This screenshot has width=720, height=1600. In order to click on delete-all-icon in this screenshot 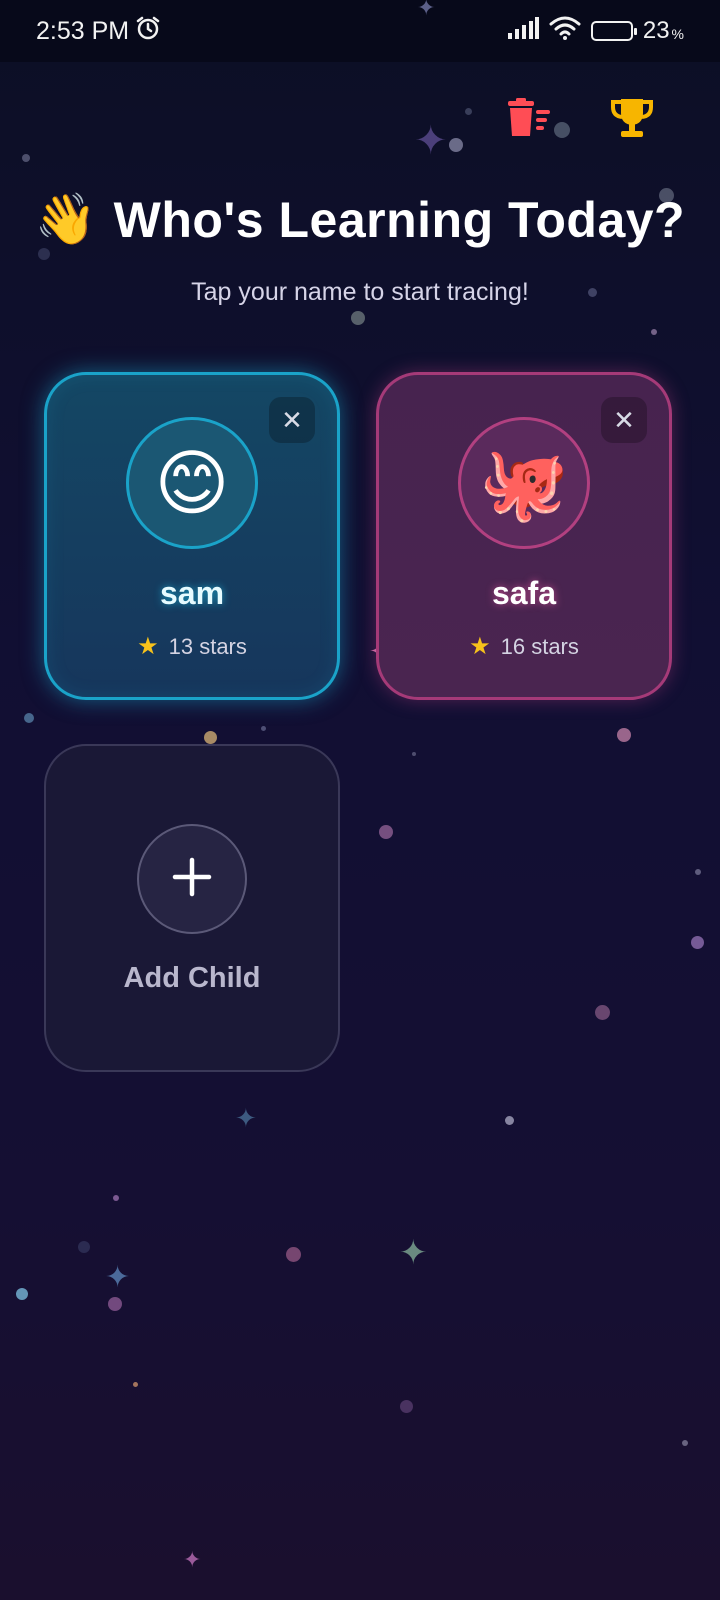, I will do `click(530, 120)`.